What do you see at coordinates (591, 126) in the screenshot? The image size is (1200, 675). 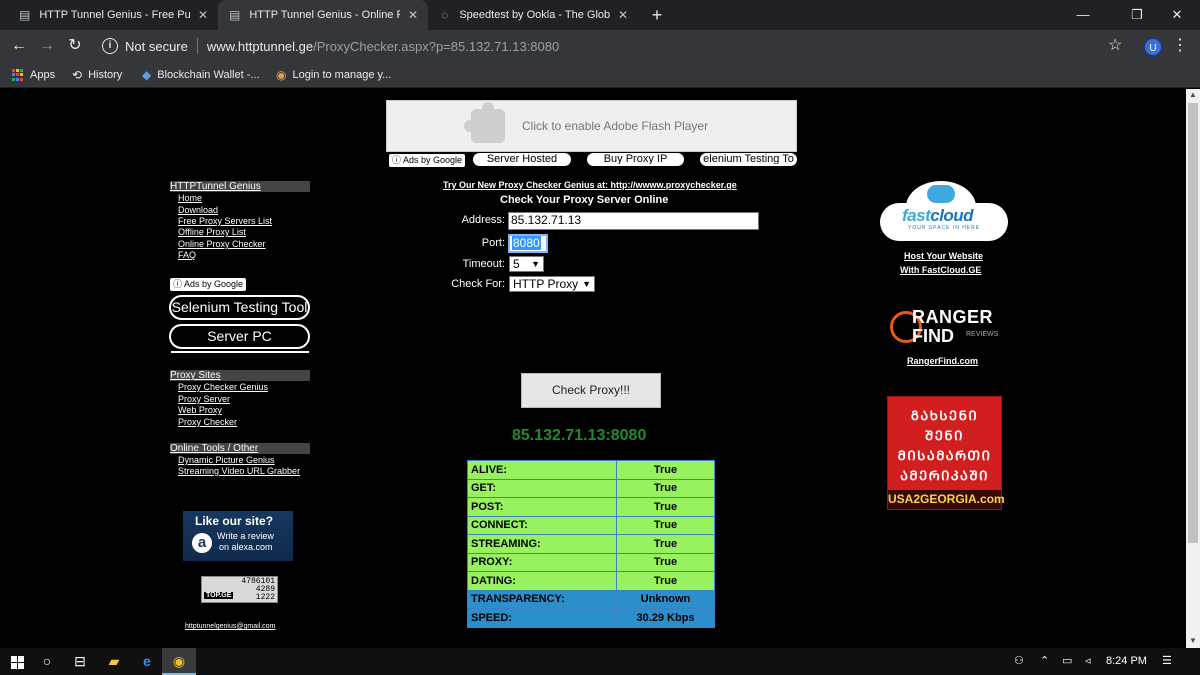 I see `flash-placeholder: Click to enable Adobe Flash Player` at bounding box center [591, 126].